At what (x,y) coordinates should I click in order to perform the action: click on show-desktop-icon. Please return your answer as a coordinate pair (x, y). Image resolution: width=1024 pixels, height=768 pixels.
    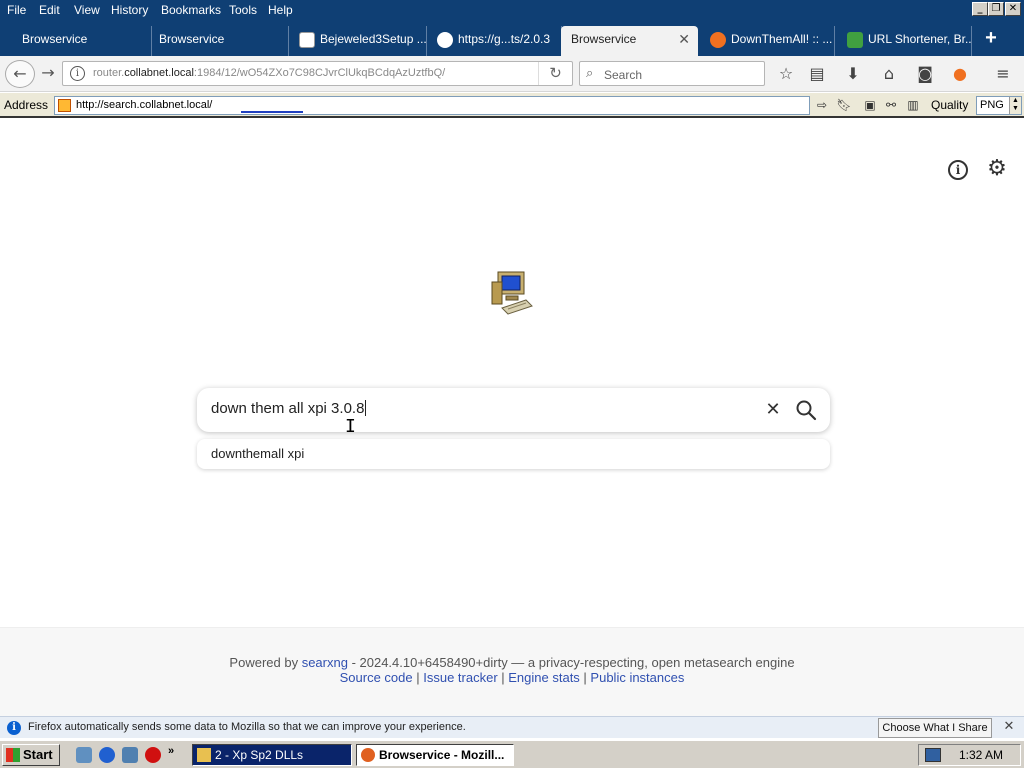
    Looking at the image, I should click on (84, 755).